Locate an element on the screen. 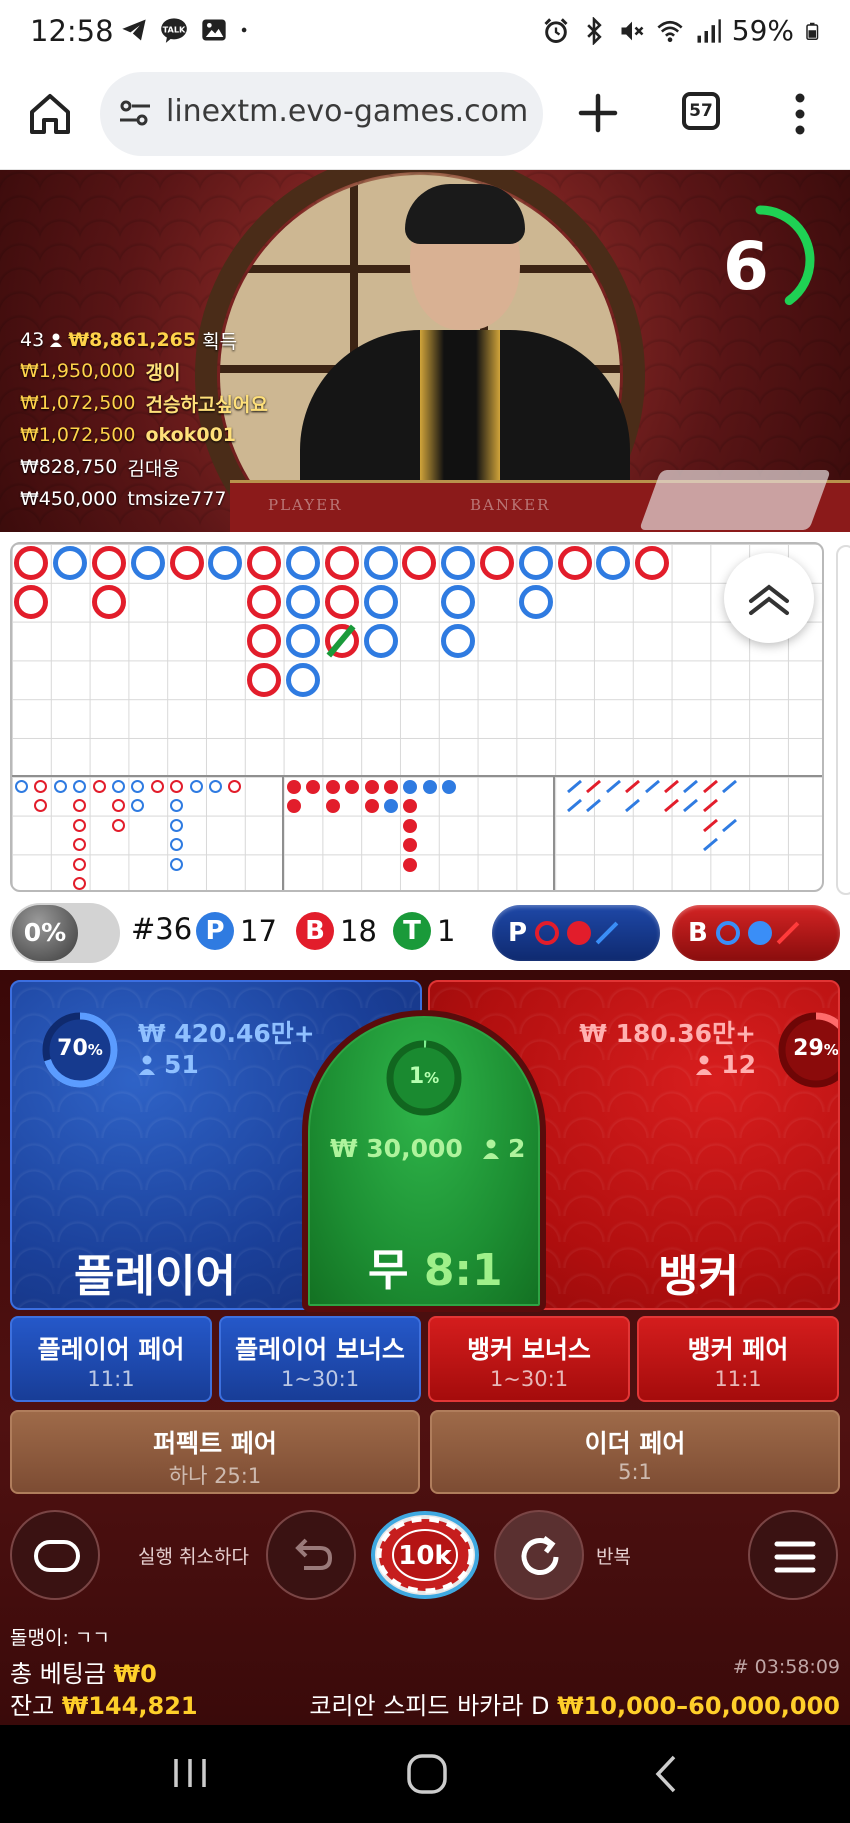 This screenshot has height=1823, width=850. address-bar: linextm.evo-games.com is located at coordinates (321, 114).